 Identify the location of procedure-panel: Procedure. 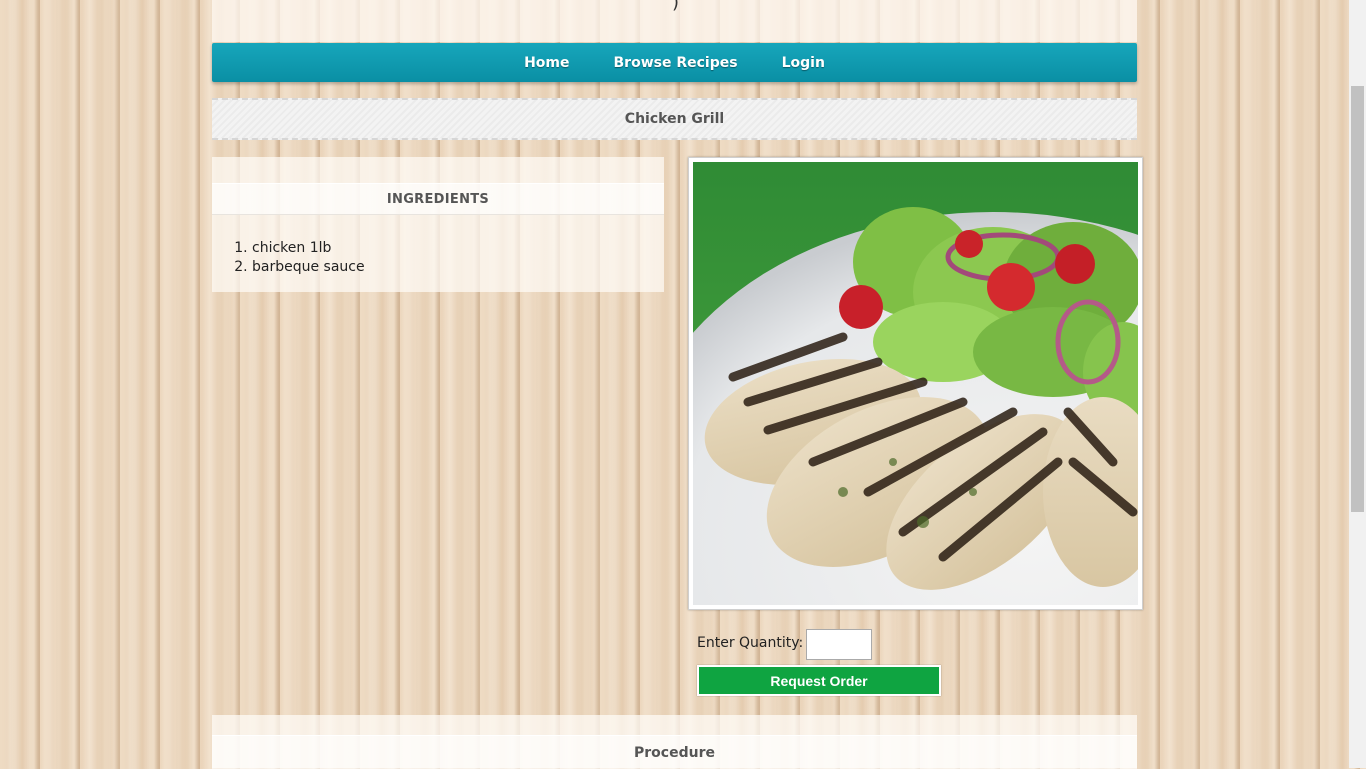
(674, 742).